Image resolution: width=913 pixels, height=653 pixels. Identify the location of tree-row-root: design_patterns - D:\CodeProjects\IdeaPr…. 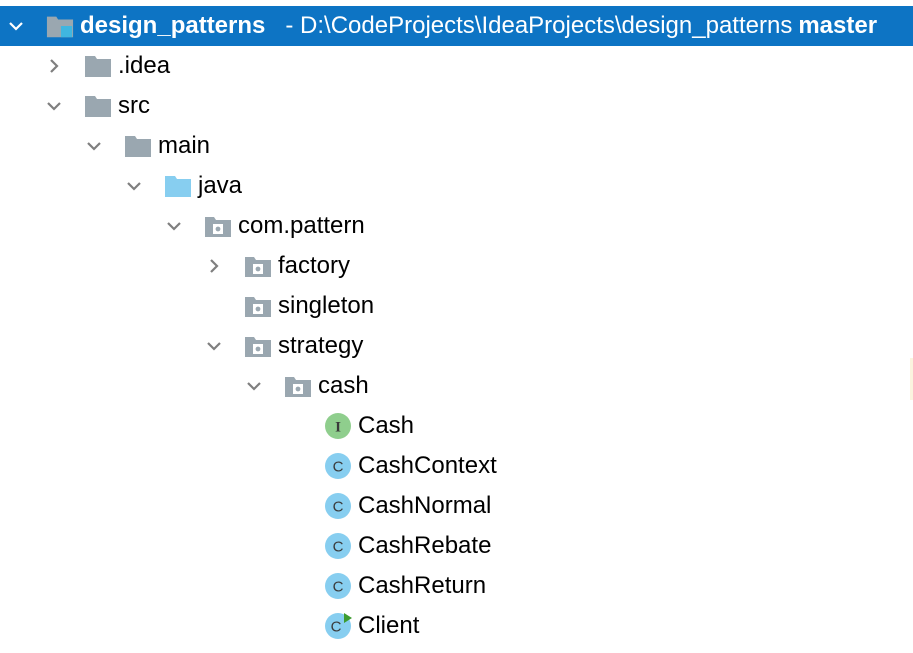
(456, 26).